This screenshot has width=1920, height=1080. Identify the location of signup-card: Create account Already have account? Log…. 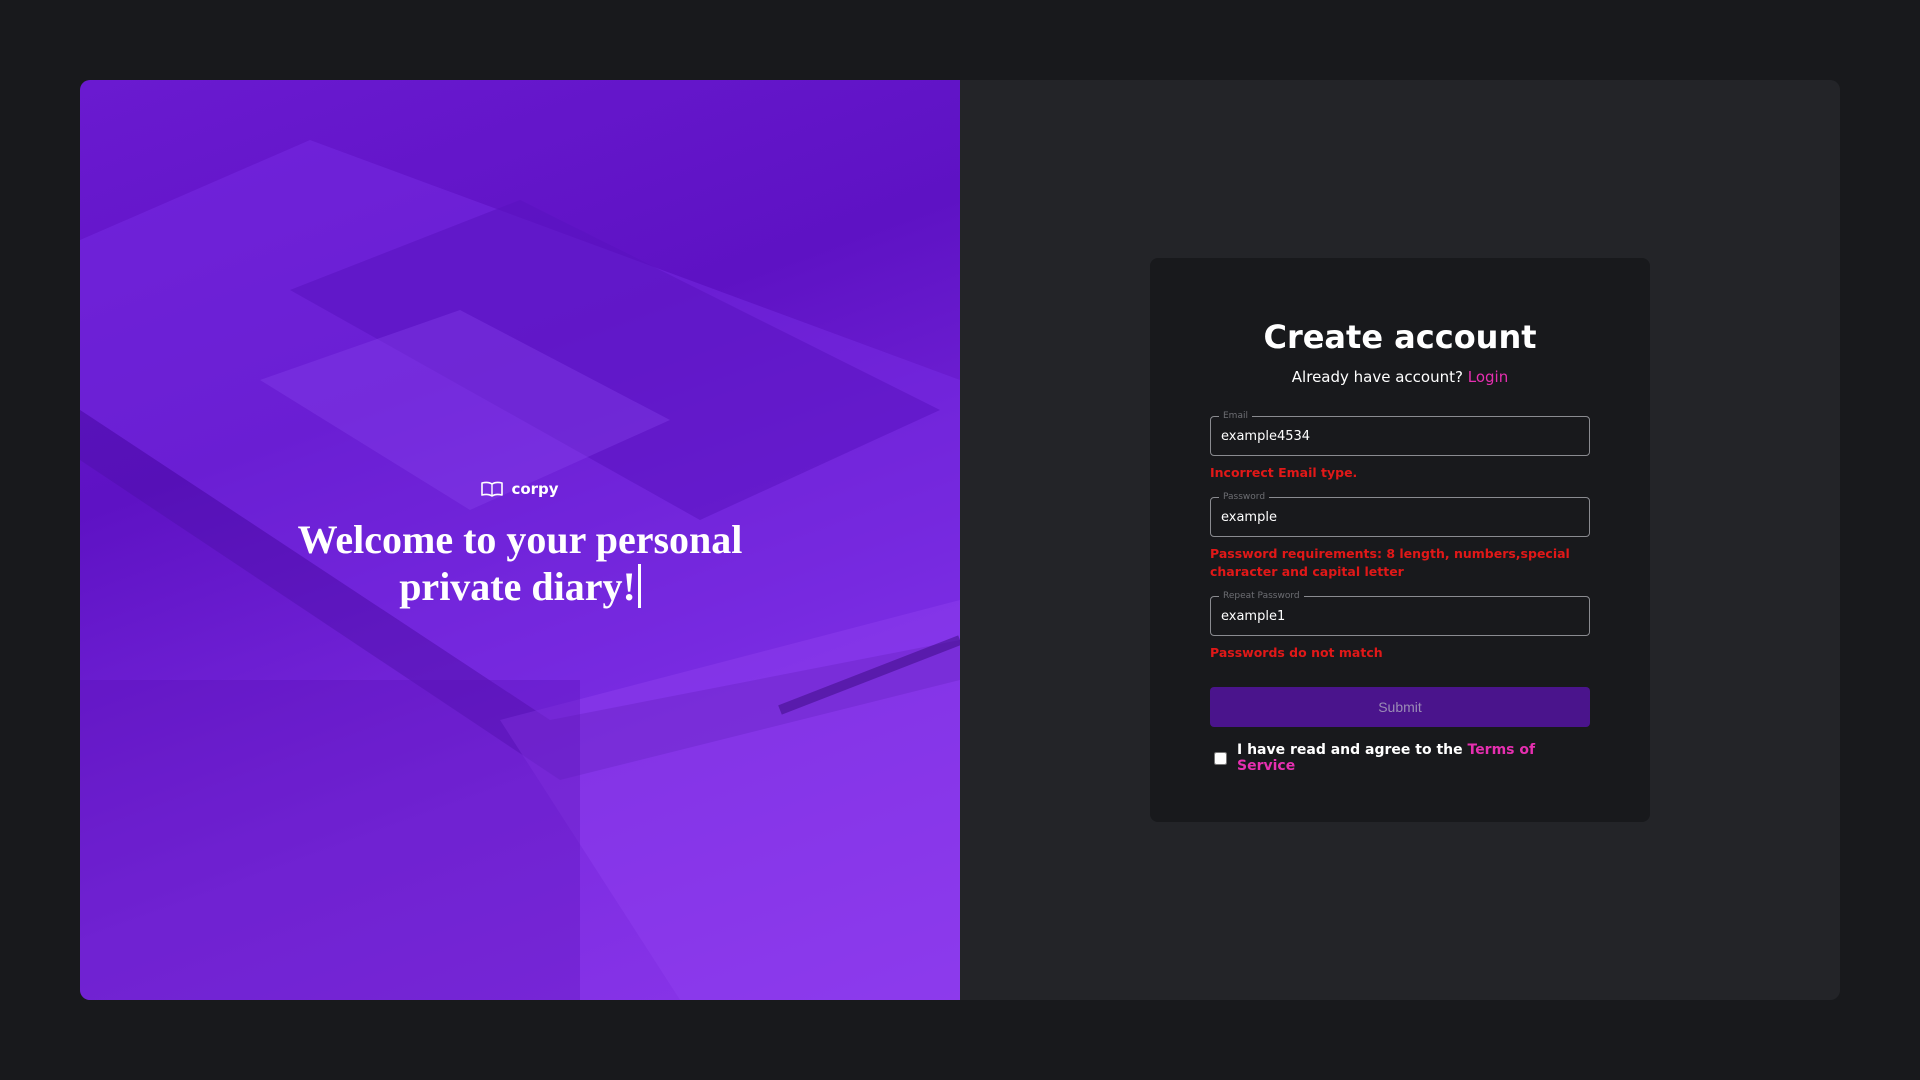
(1400, 540).